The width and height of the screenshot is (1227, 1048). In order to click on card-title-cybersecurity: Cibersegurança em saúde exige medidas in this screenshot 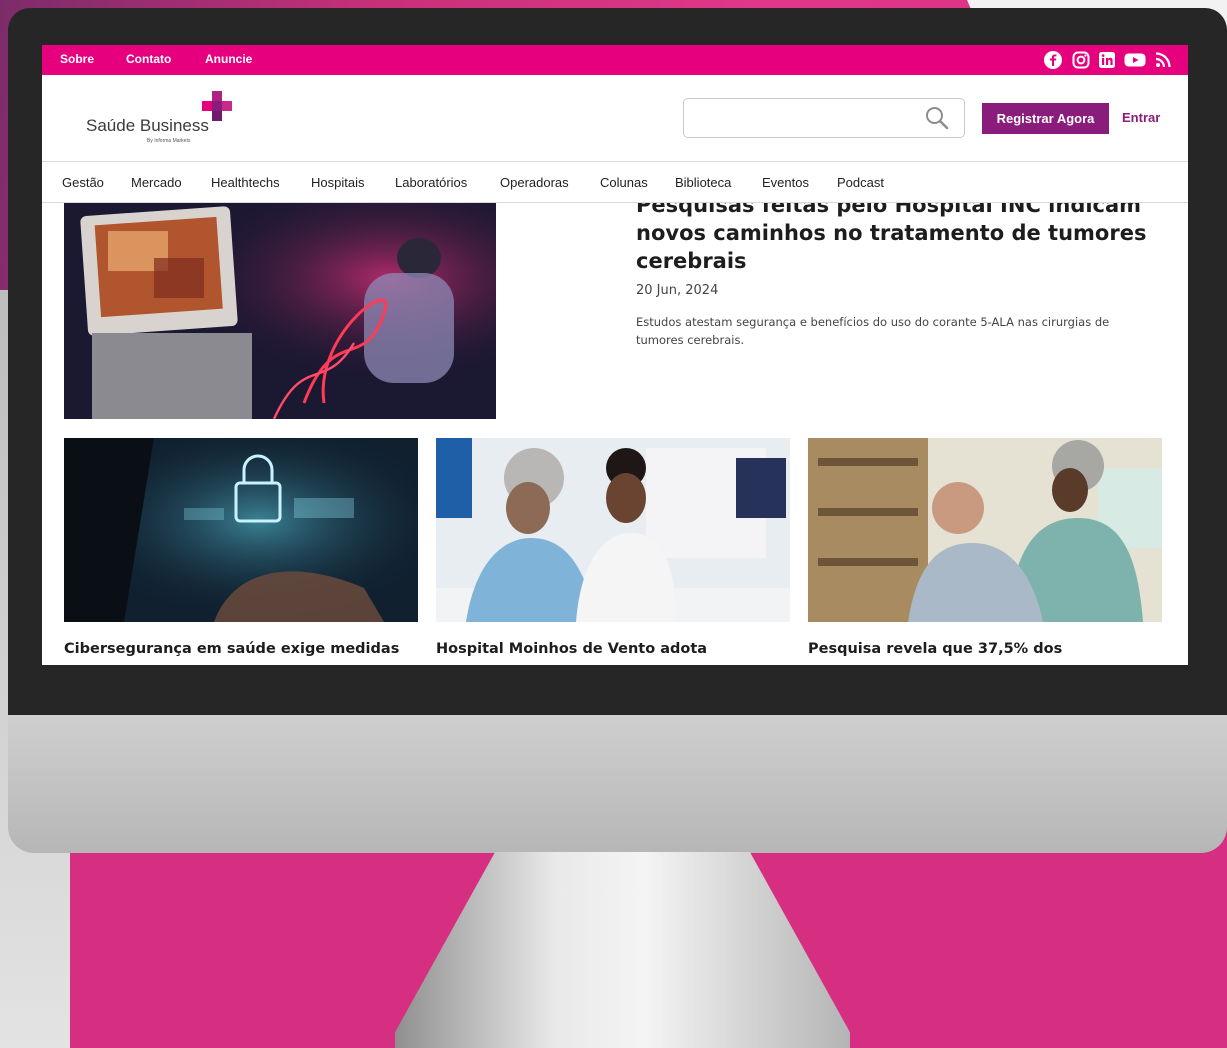, I will do `click(241, 649)`.